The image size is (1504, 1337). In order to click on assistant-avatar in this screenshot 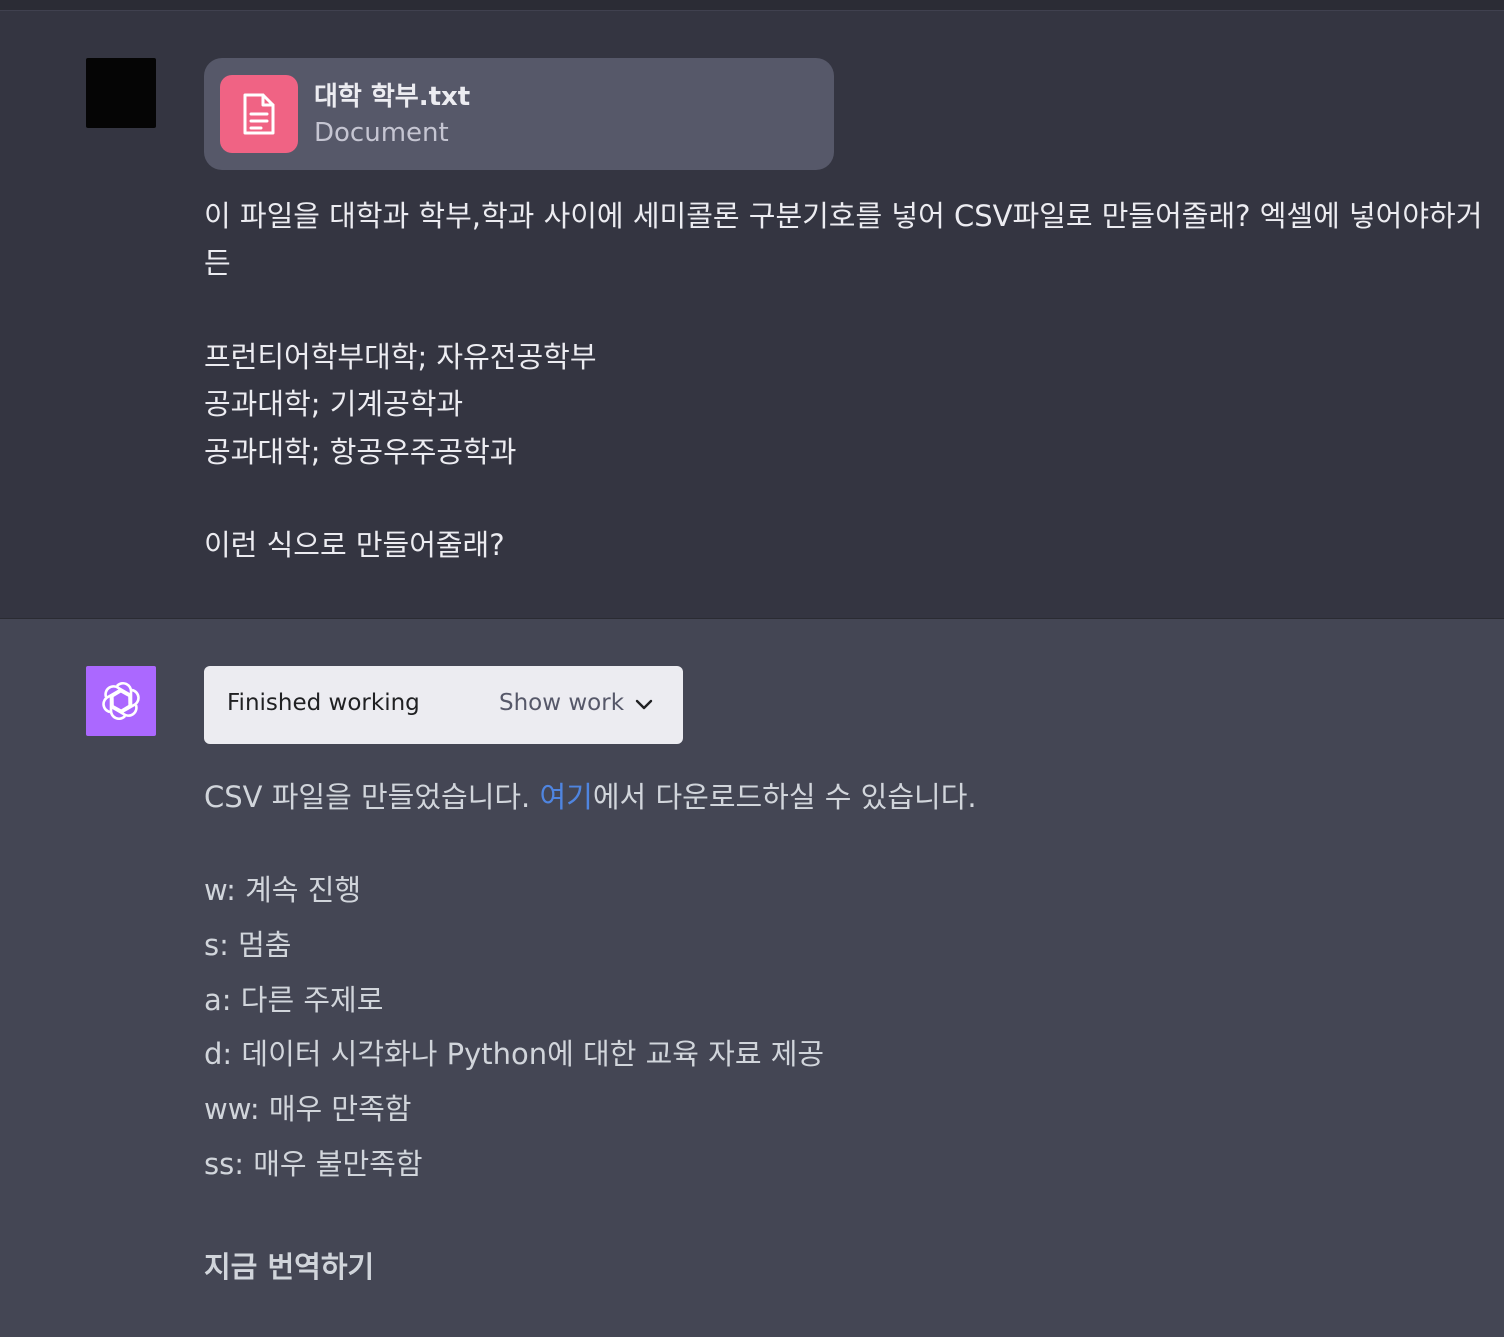, I will do `click(121, 701)`.